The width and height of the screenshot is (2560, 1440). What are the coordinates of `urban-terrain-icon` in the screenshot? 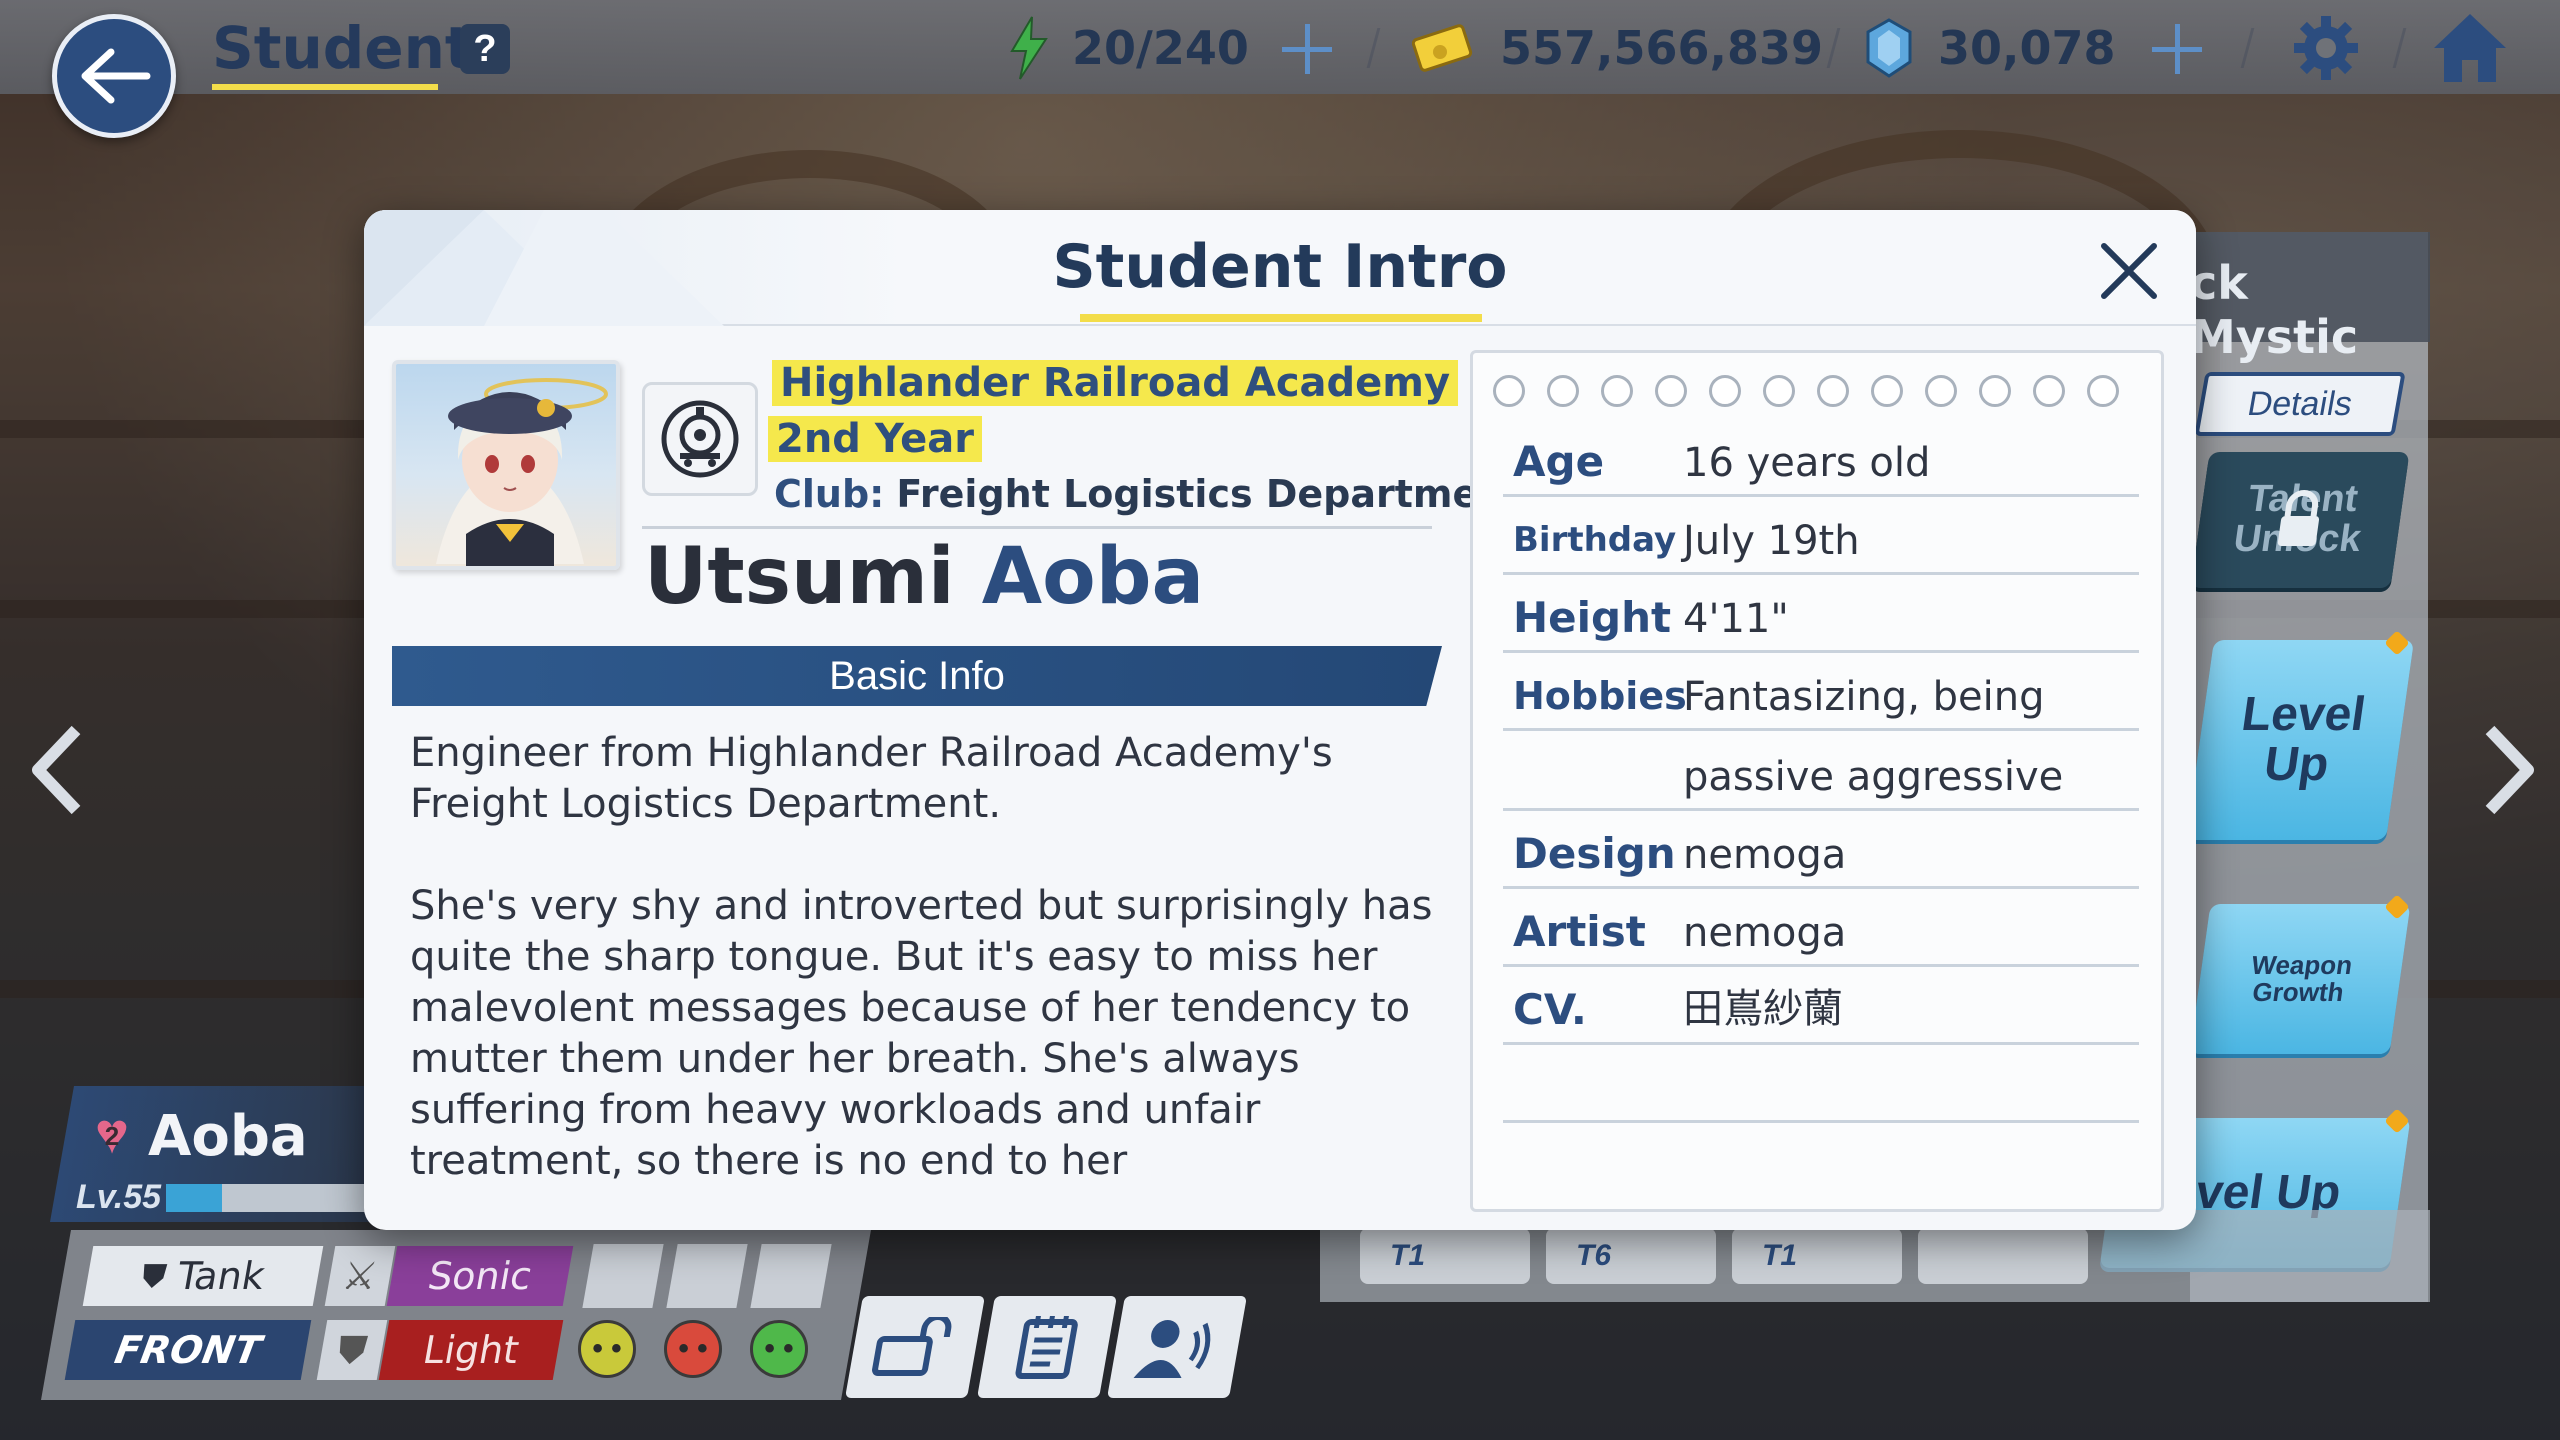 It's located at (623, 1276).